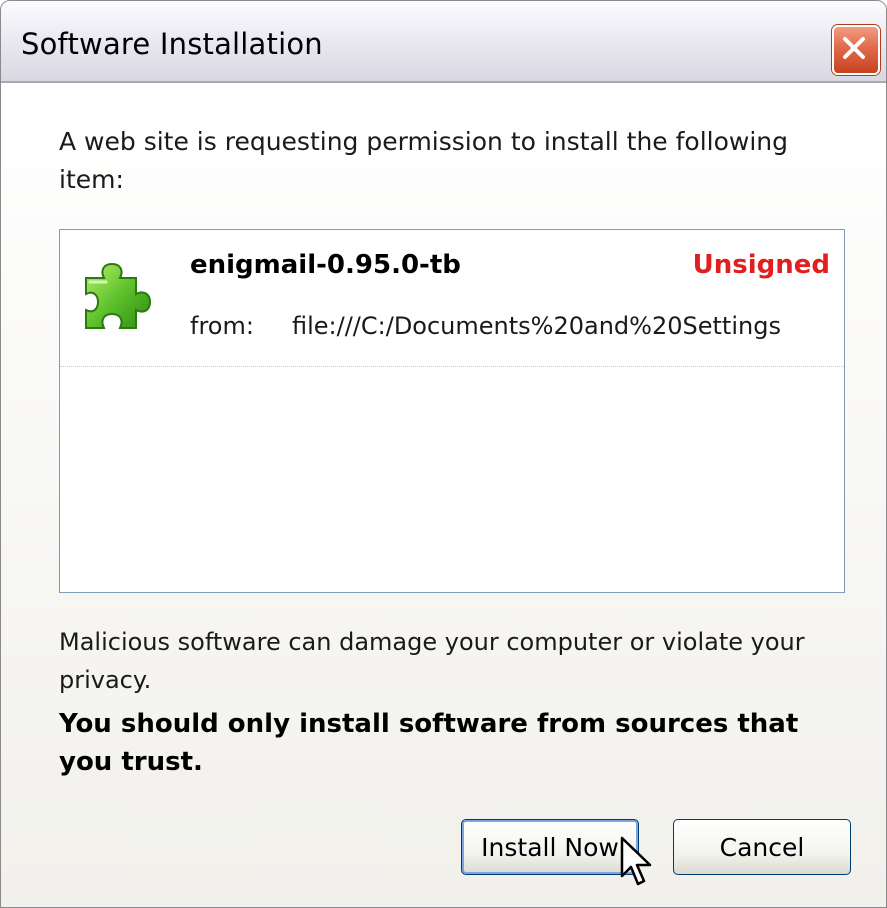 This screenshot has width=887, height=908. I want to click on close-button, so click(856, 50).